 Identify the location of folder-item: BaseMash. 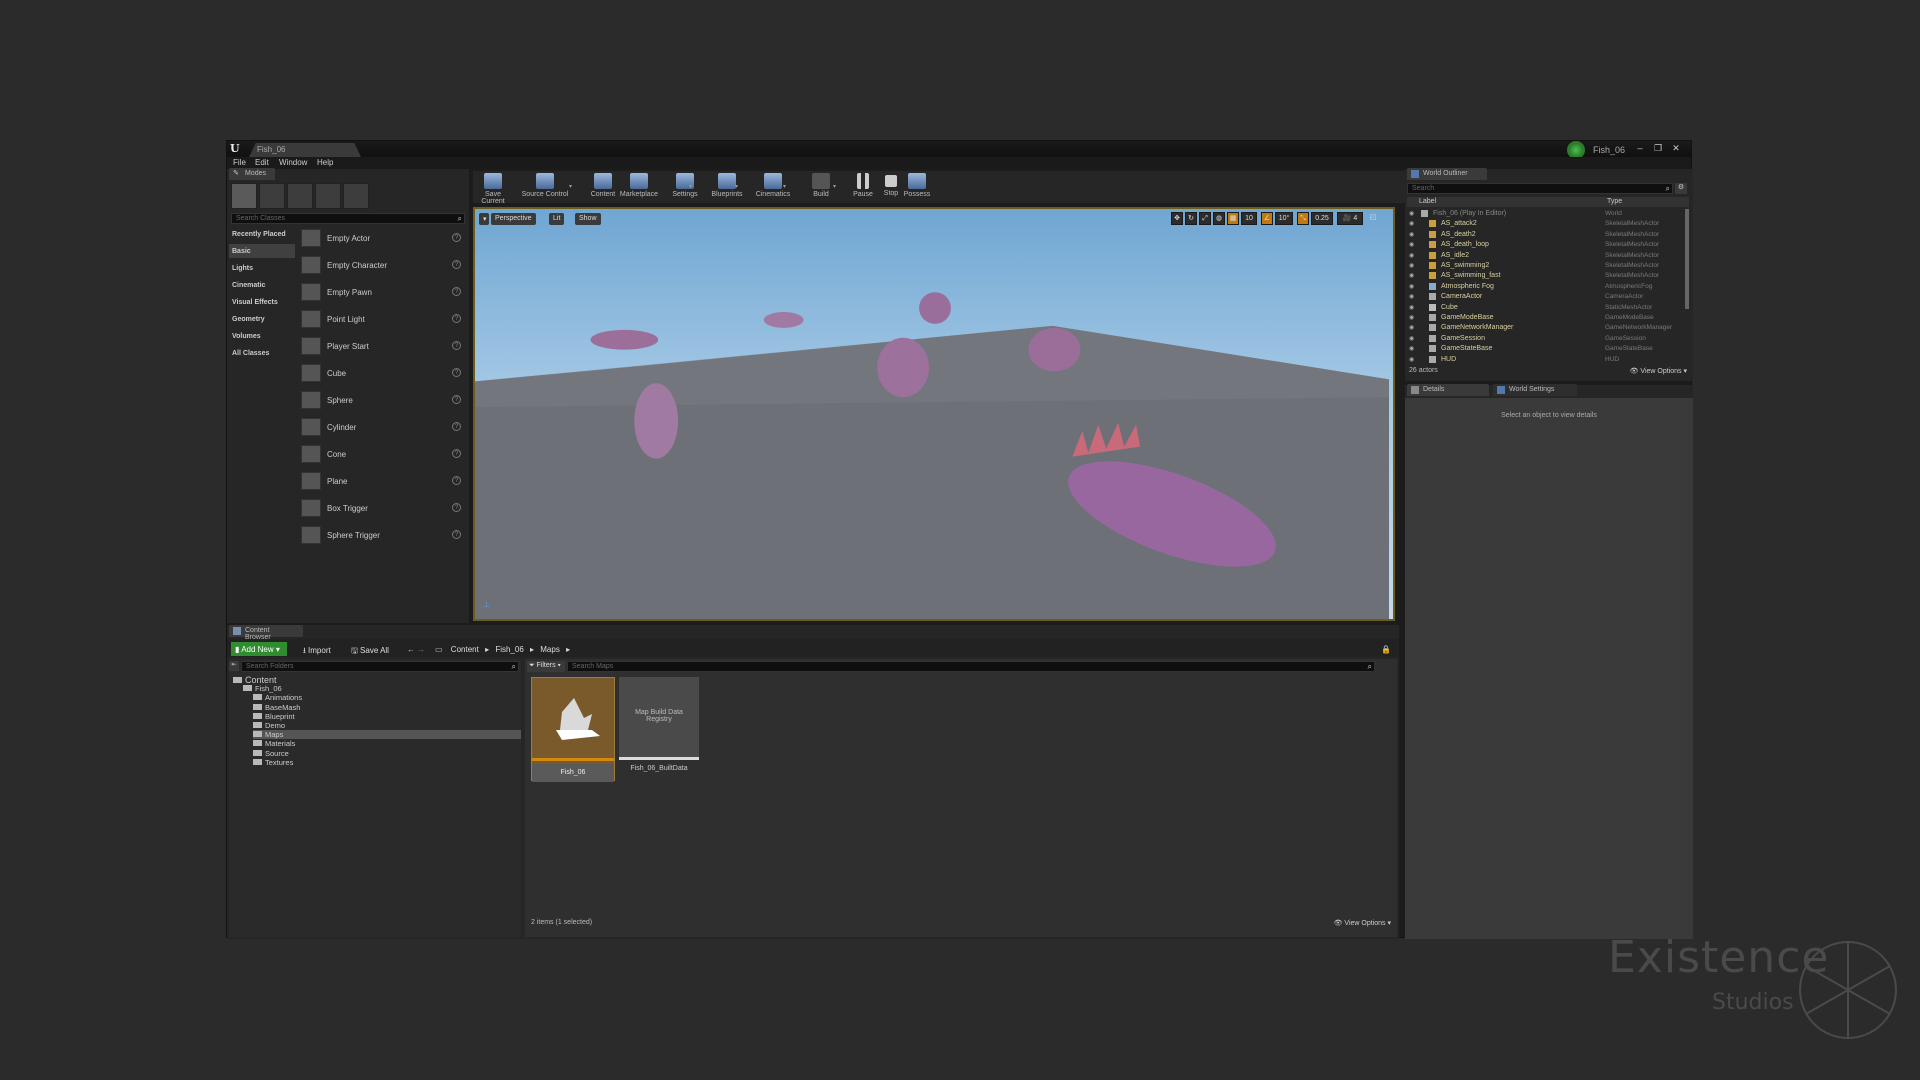
(276, 707).